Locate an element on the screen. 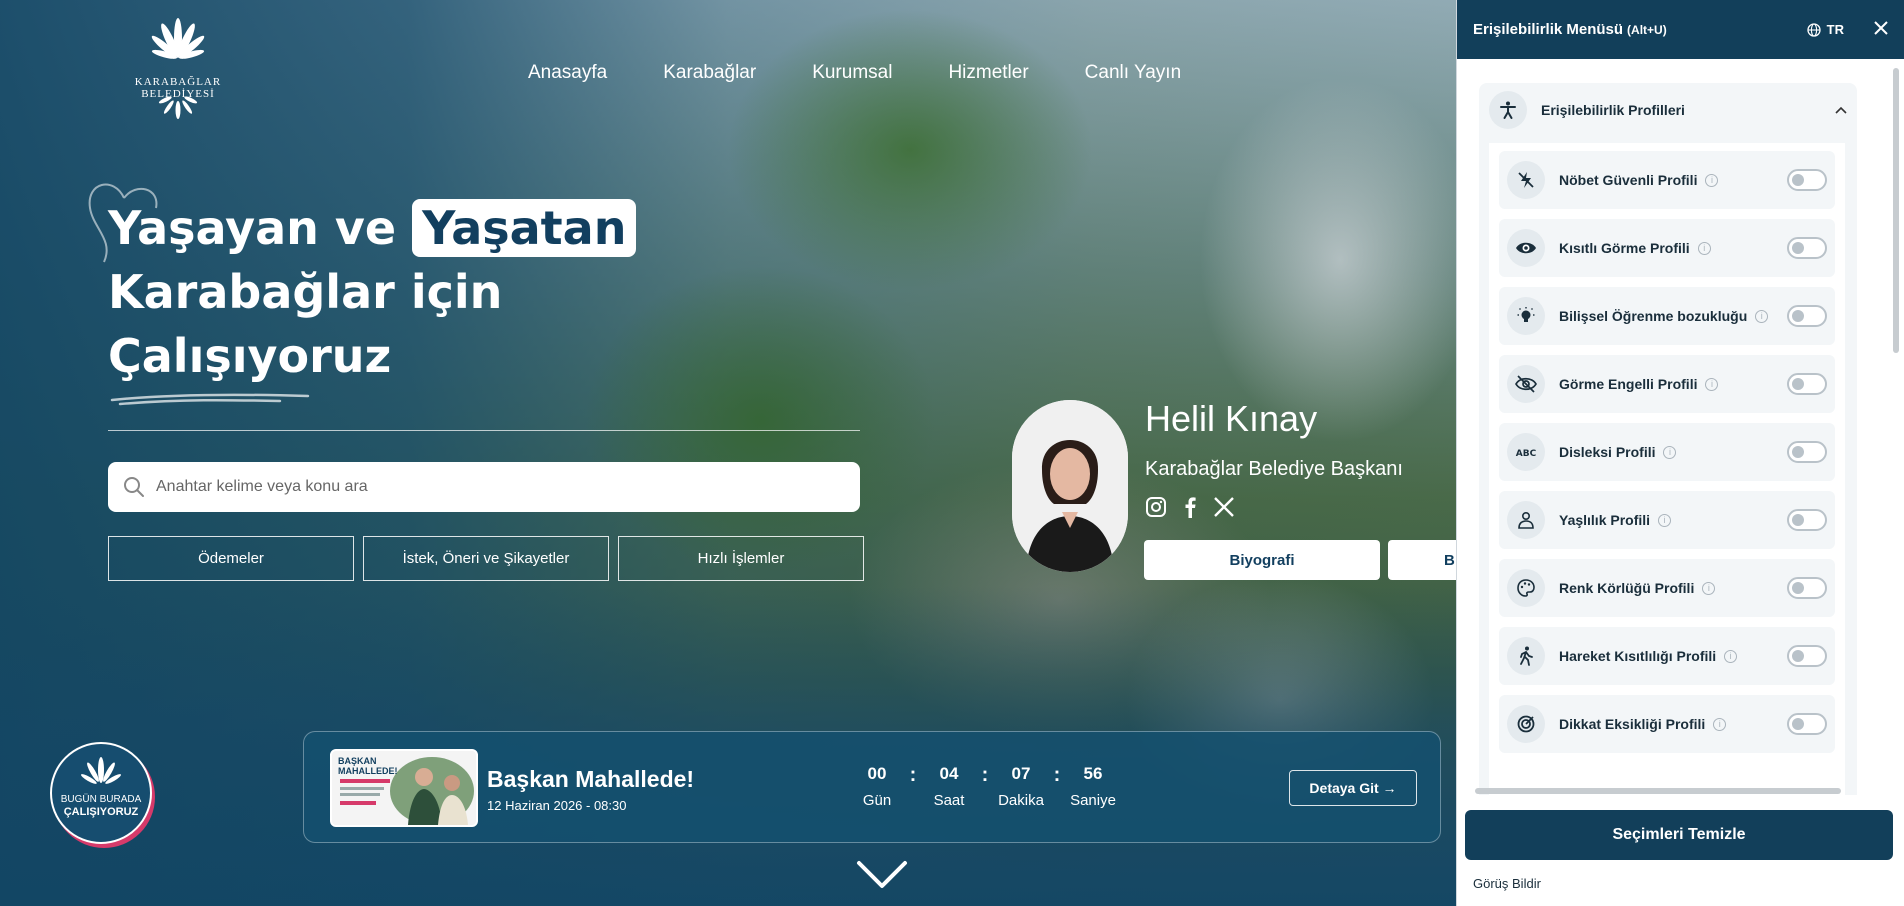 This screenshot has height=906, width=1904. close-icon is located at coordinates (1881, 29).